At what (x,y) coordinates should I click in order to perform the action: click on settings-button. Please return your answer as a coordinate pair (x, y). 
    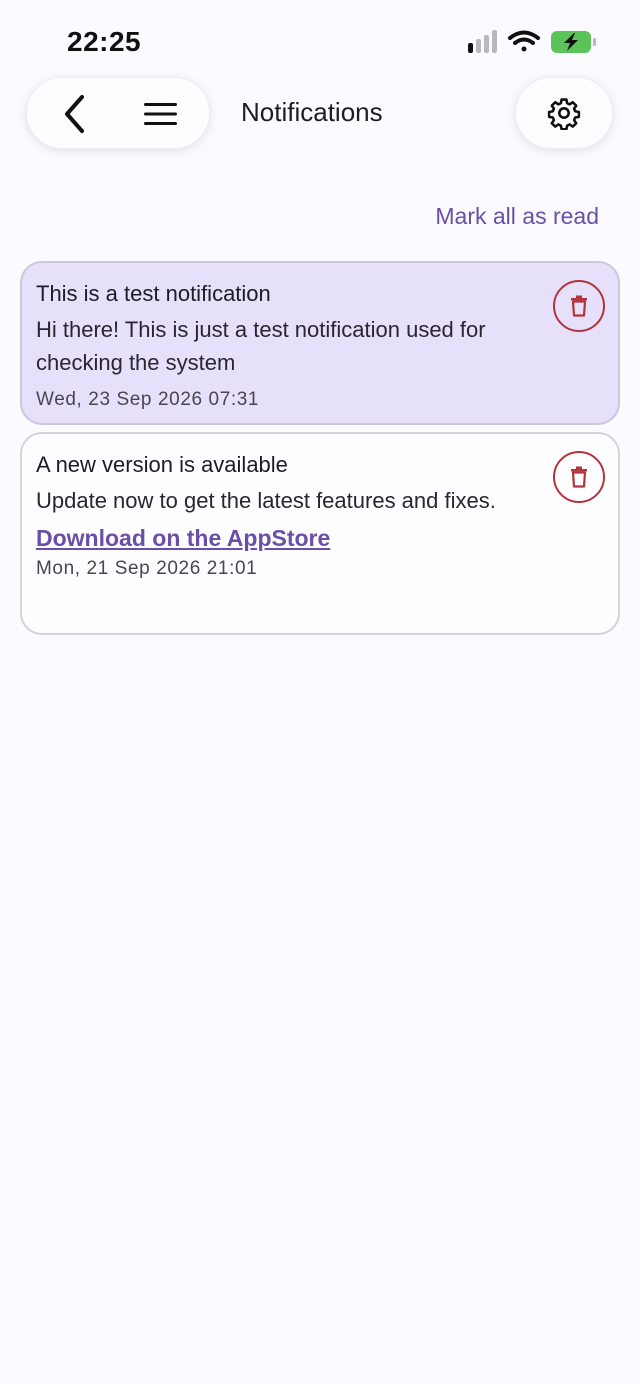
    Looking at the image, I should click on (564, 113).